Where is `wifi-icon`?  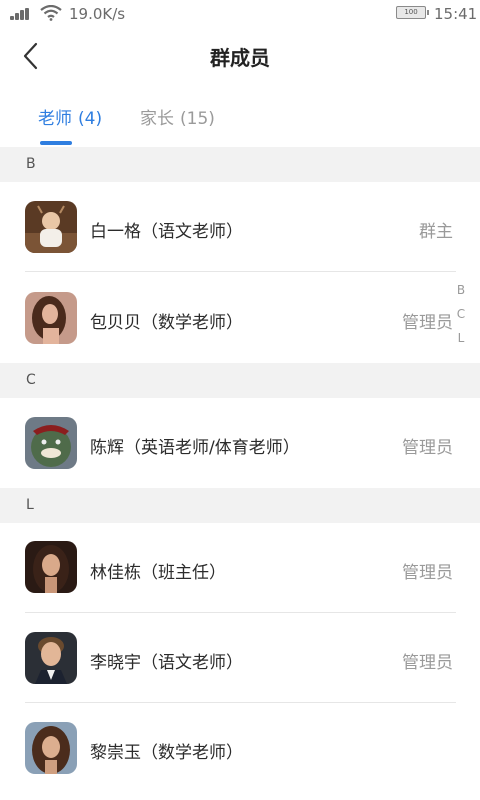
wifi-icon is located at coordinates (51, 13).